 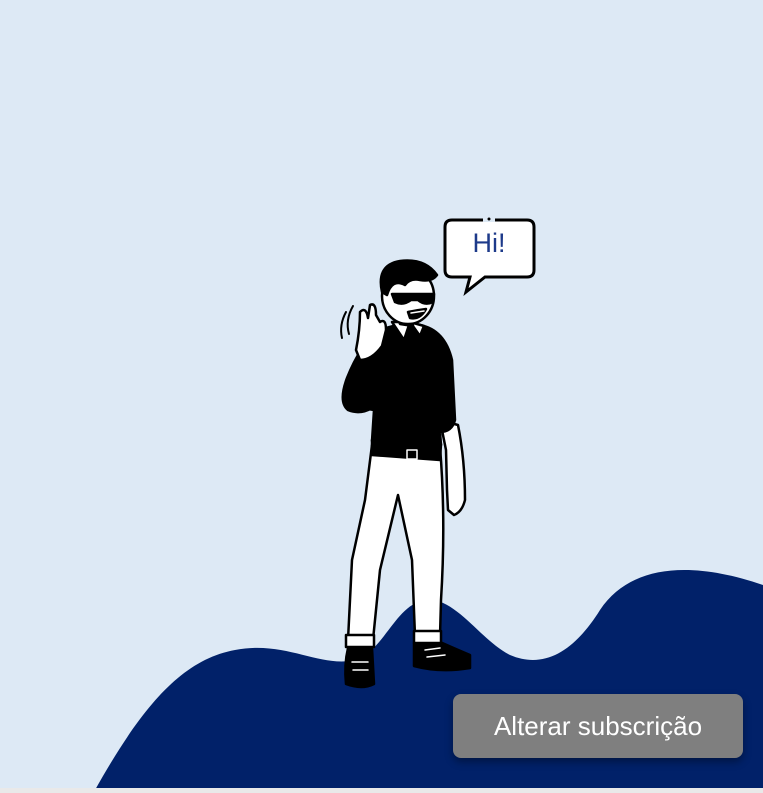 I want to click on bottom-divider, so click(x=381, y=790).